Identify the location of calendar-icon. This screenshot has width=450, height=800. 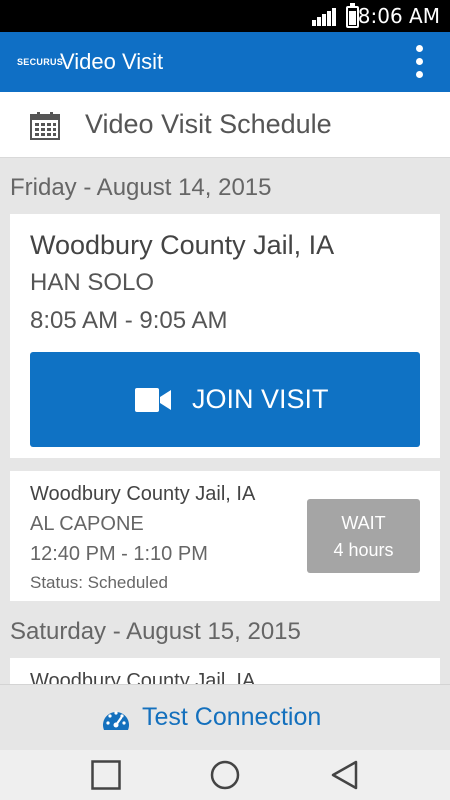
(45, 126).